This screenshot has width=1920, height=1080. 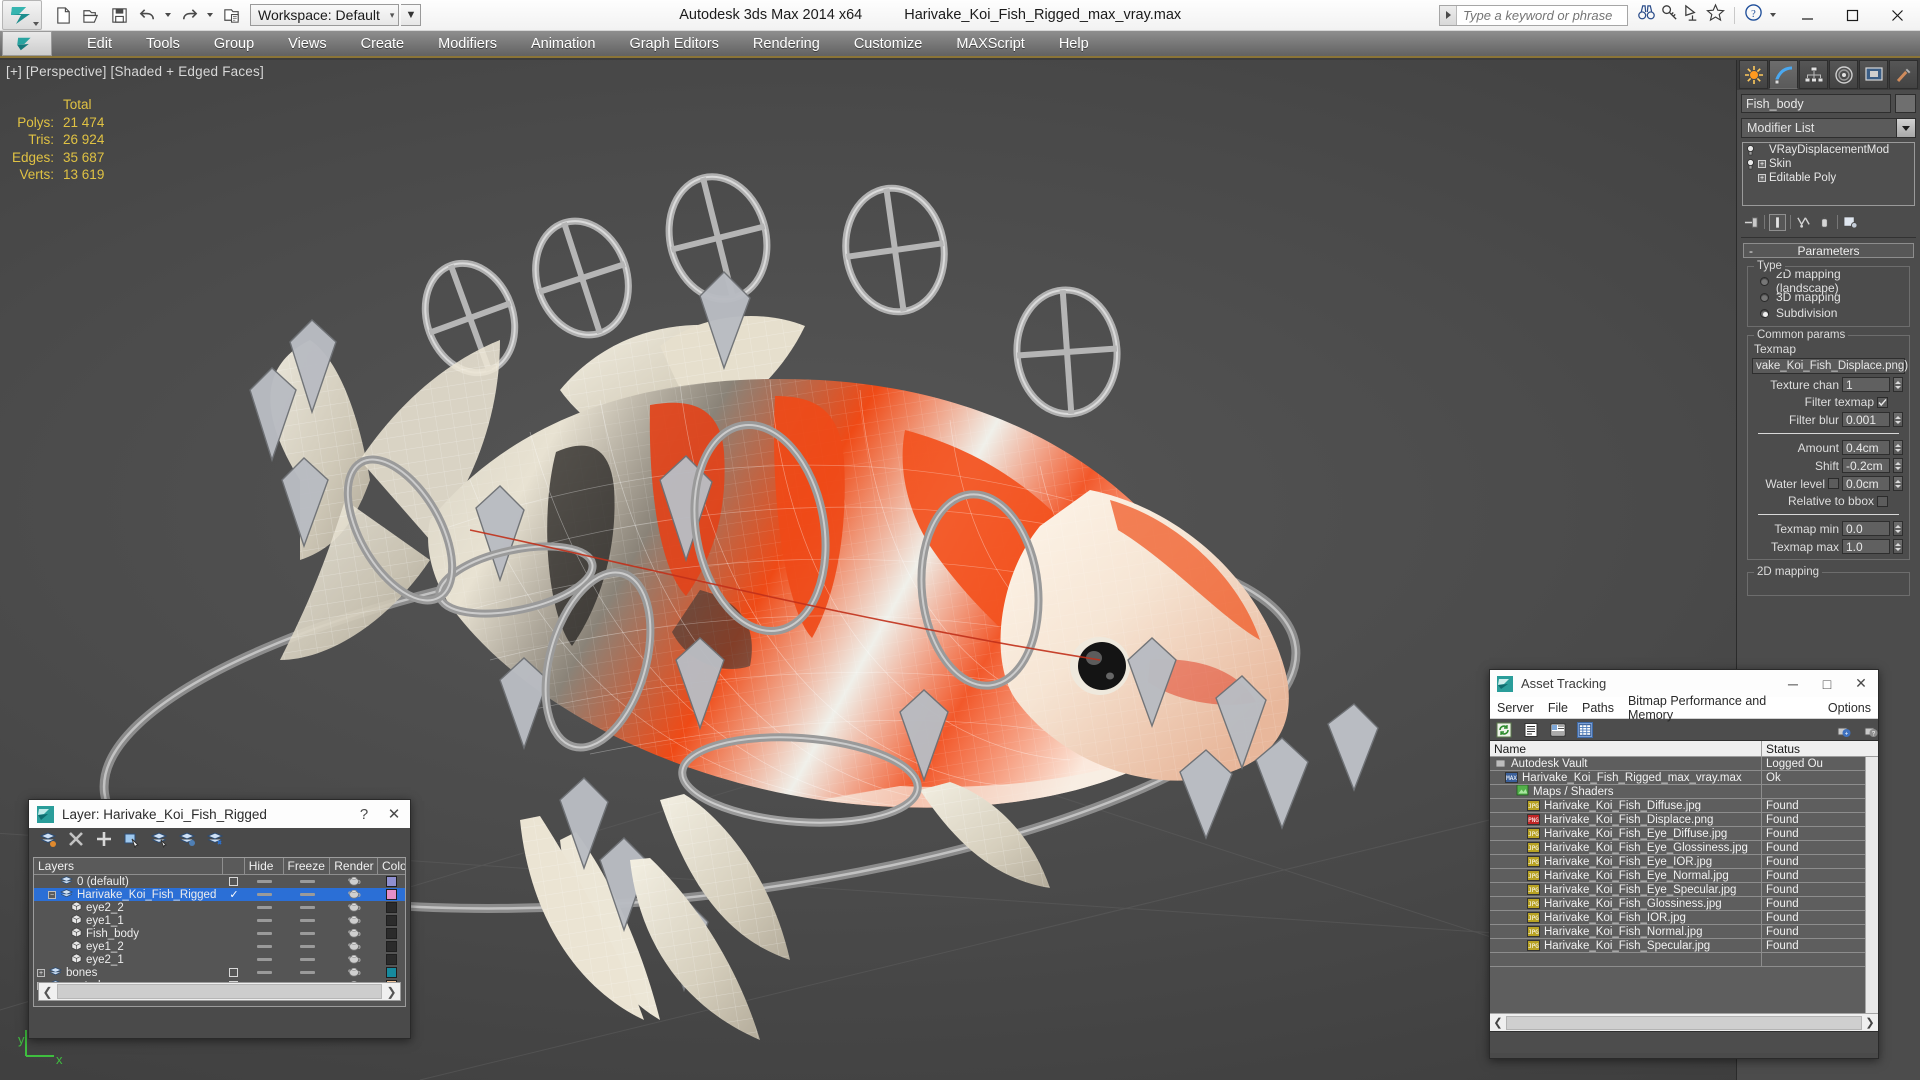 What do you see at coordinates (168, 15) in the screenshot?
I see `undo-dropdown-icon` at bounding box center [168, 15].